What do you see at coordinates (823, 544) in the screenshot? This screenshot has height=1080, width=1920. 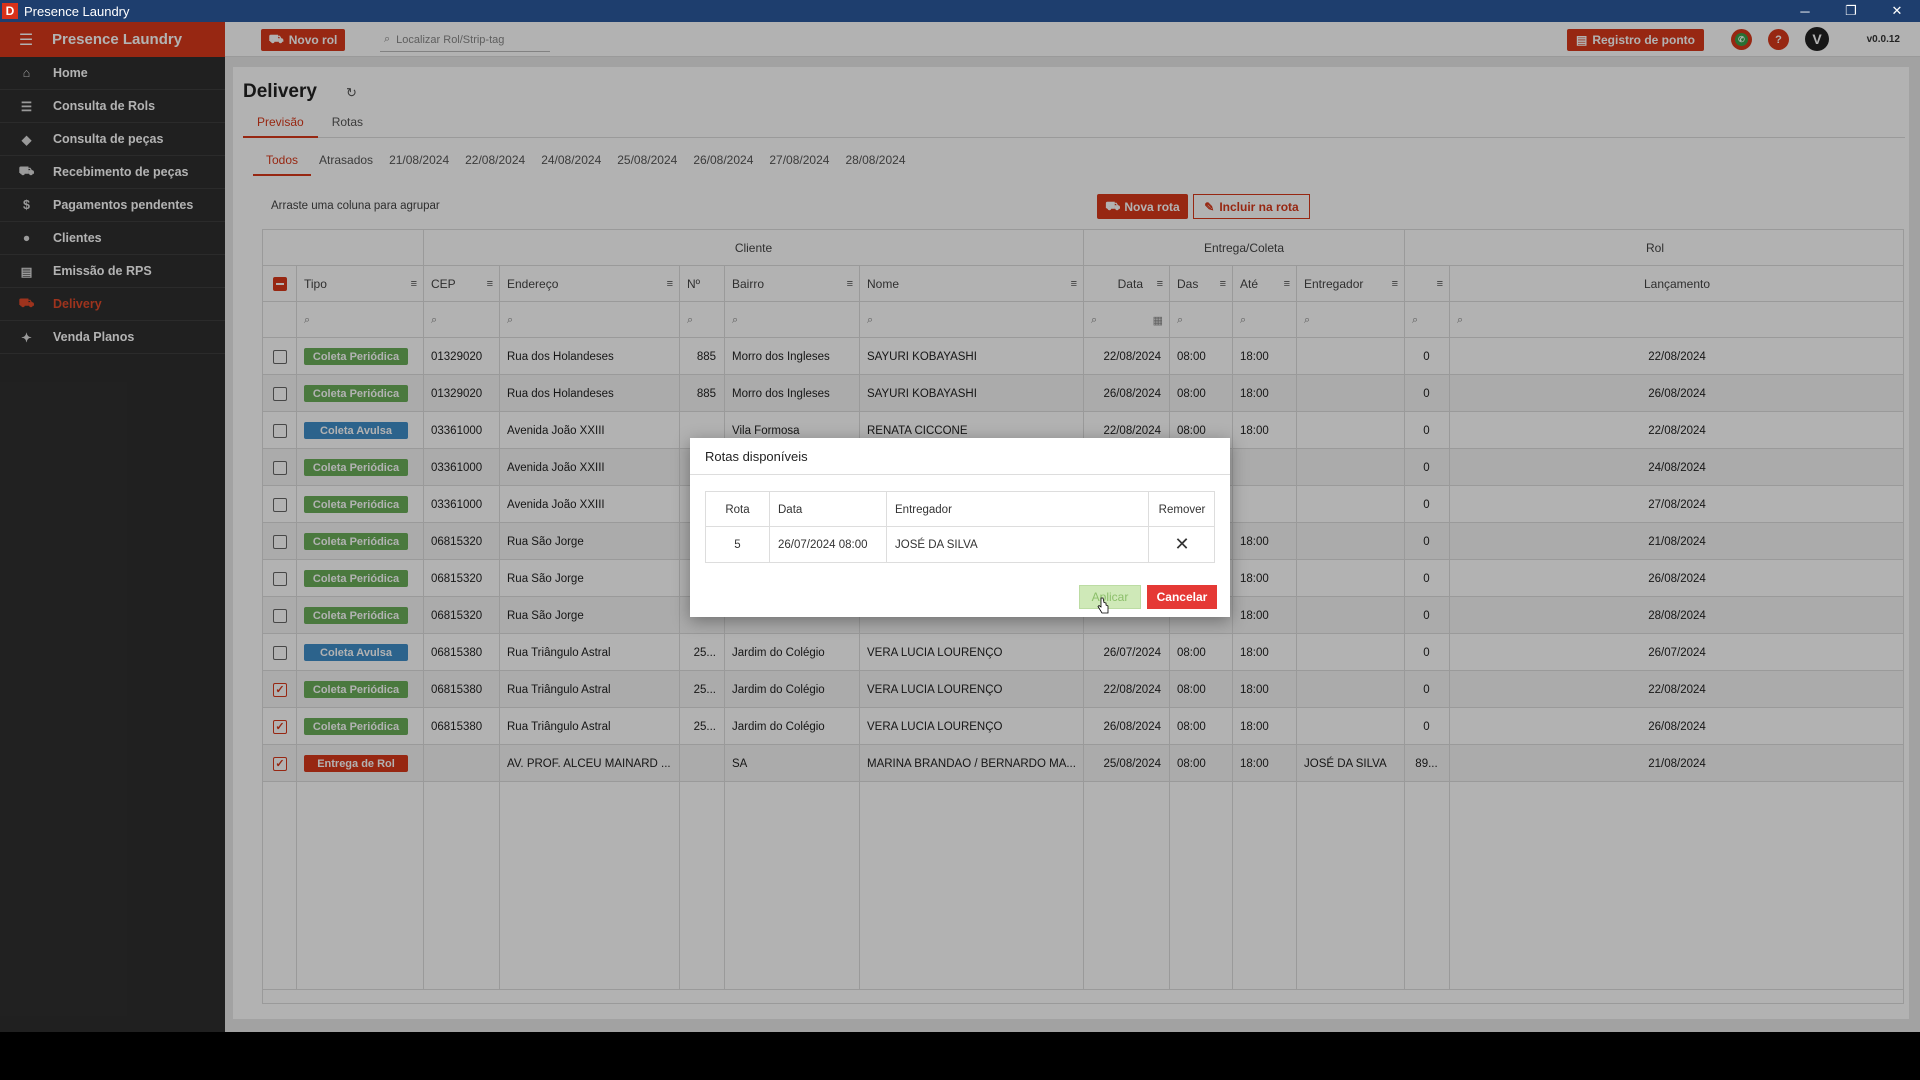 I see `rota-data: 26/07/2024 08:00` at bounding box center [823, 544].